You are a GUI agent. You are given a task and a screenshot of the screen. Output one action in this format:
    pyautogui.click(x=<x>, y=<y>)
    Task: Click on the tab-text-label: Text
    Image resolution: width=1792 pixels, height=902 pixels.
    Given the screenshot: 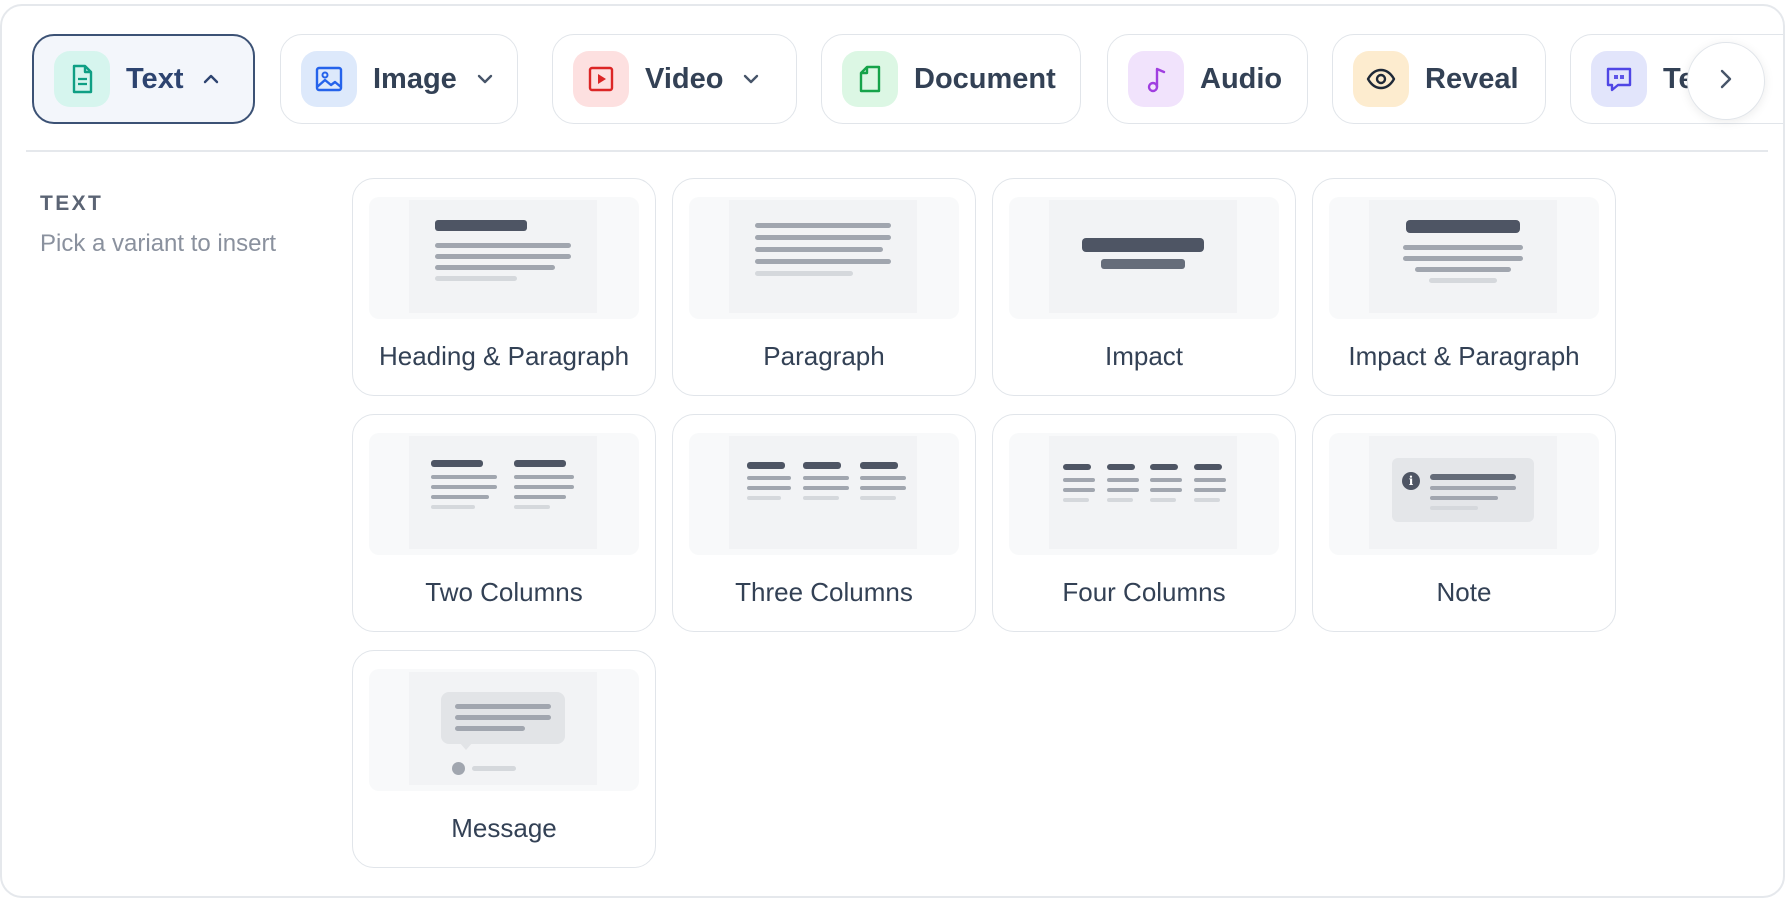 What is the action you would take?
    pyautogui.click(x=155, y=78)
    